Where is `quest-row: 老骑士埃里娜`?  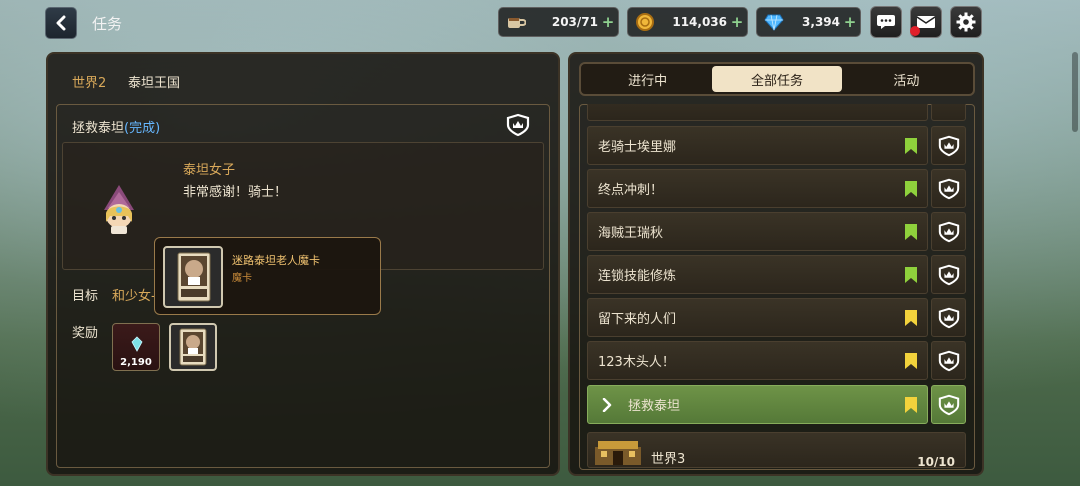
quest-row: 老骑士埃里娜 is located at coordinates (757, 145).